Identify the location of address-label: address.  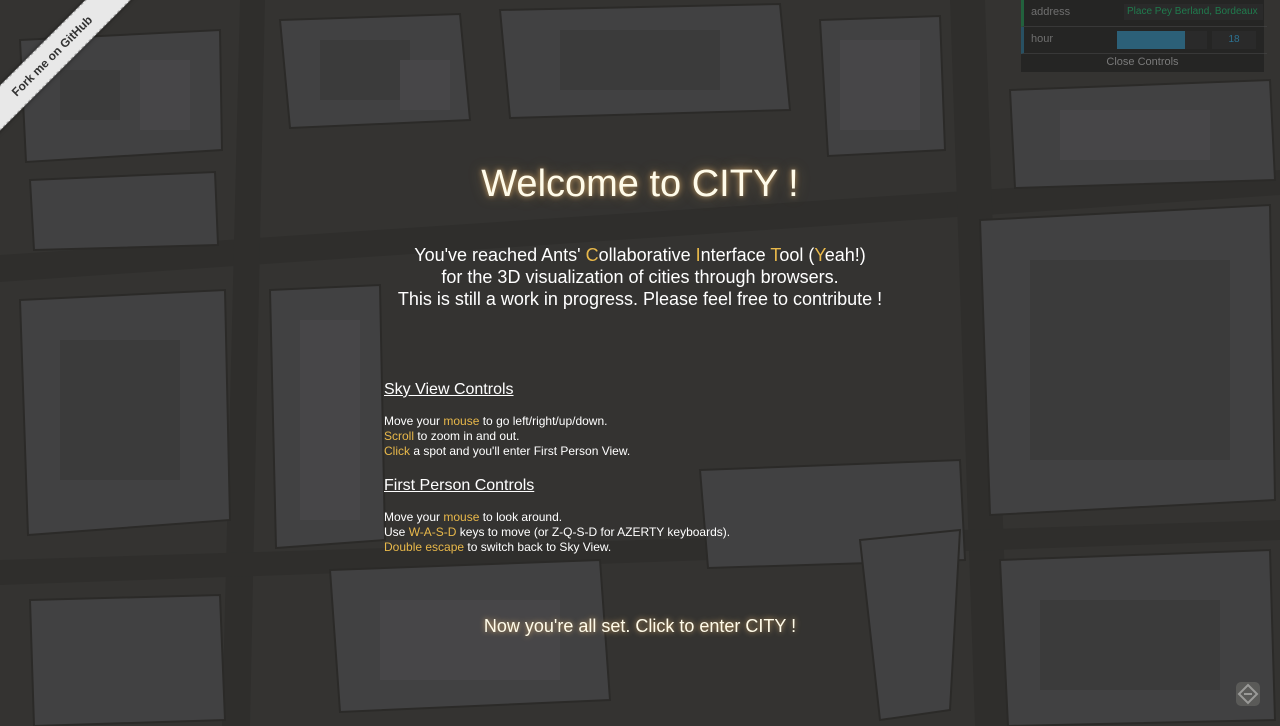
(1051, 12).